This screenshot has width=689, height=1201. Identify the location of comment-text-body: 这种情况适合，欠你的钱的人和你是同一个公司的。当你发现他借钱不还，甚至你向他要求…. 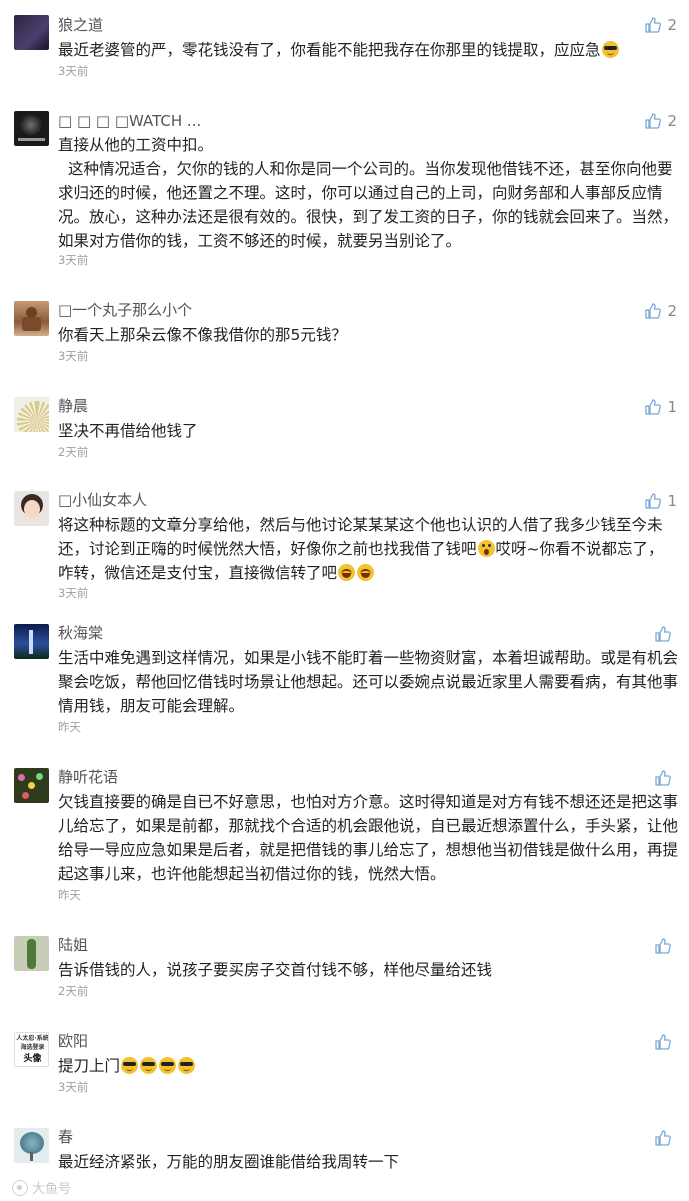
(368, 205).